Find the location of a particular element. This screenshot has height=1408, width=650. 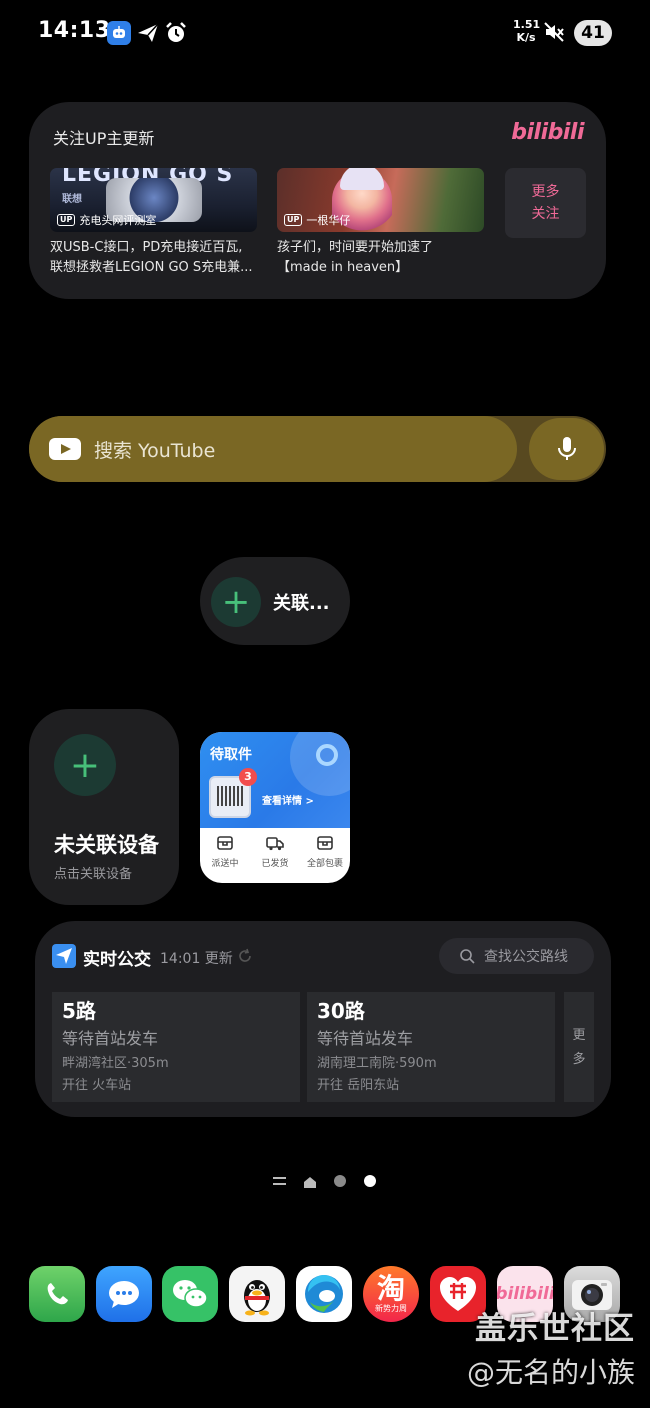

search-icon is located at coordinates (467, 956).